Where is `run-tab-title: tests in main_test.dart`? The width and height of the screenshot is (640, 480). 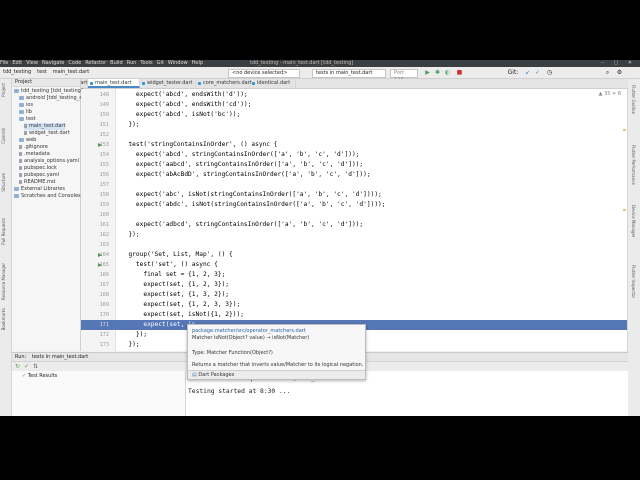 run-tab-title: tests in main_test.dart is located at coordinates (60, 357).